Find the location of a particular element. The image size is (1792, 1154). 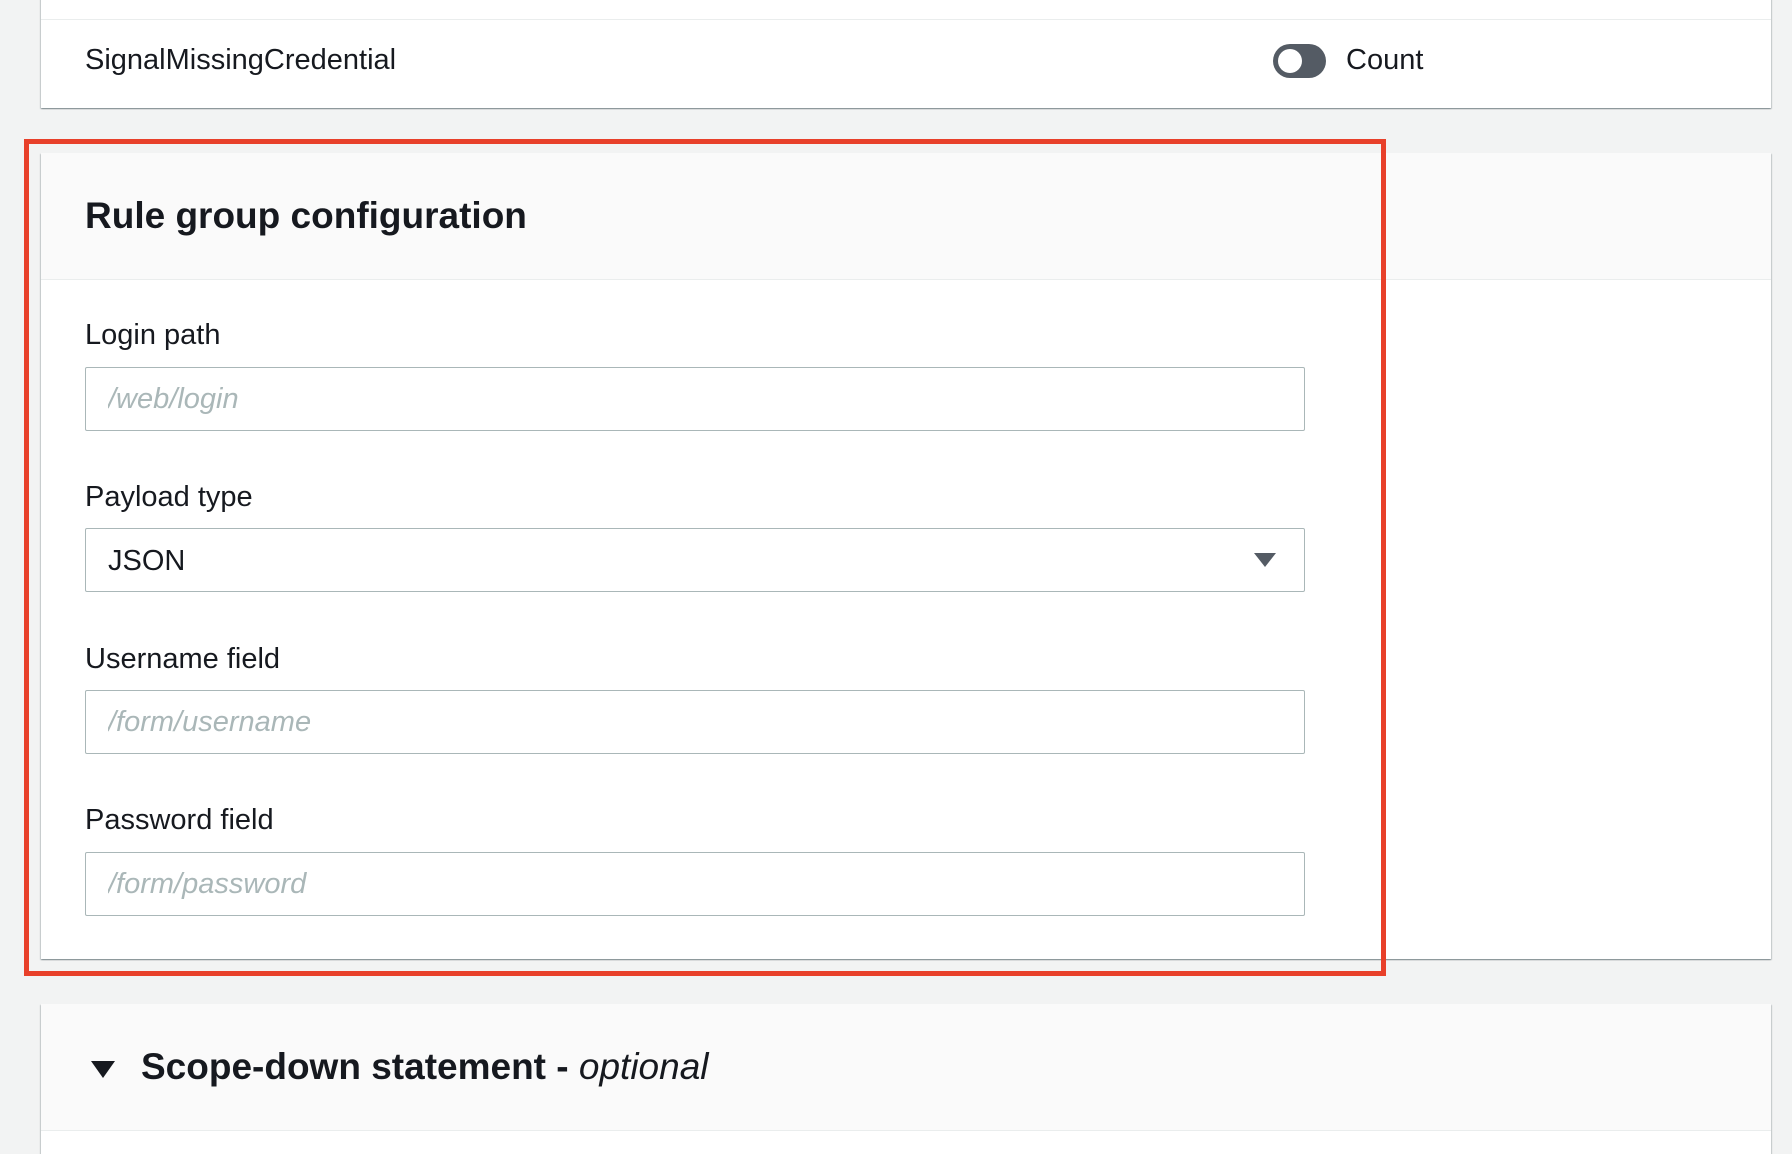

scope-down-header: Scope-down statement - optional is located at coordinates (906, 1067).